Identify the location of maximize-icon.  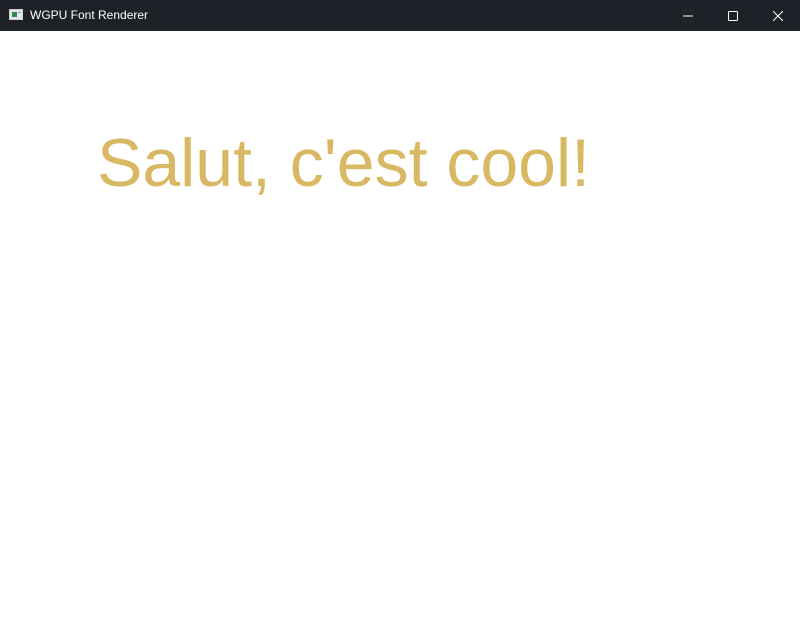
(732, 15).